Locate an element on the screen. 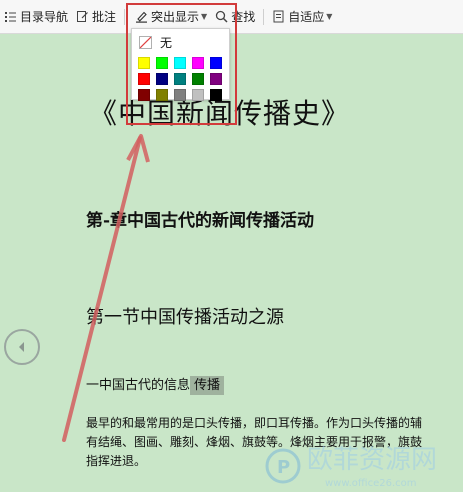  no-highlight-label: 无 is located at coordinates (166, 43).